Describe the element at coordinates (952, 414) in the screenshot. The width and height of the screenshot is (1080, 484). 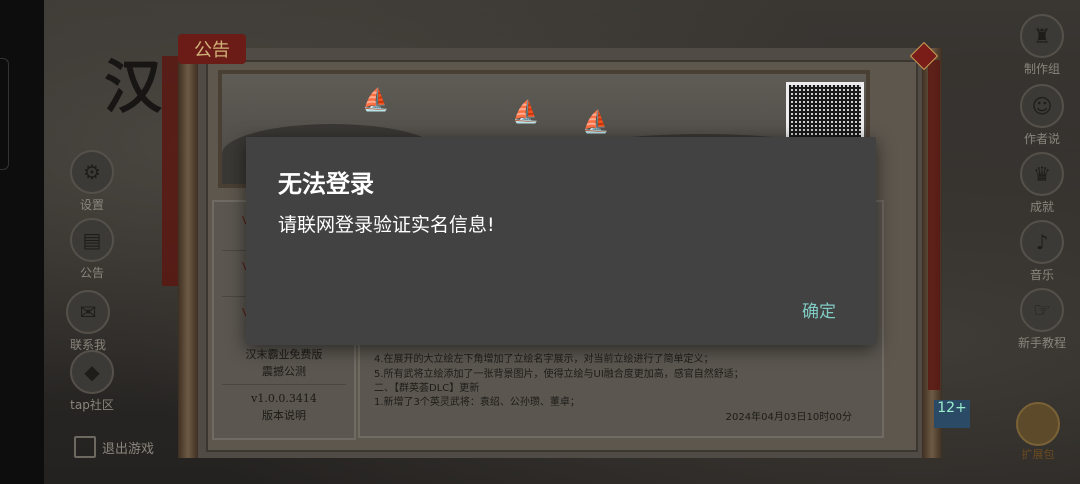
I see `age-rating-badge: 12+` at that location.